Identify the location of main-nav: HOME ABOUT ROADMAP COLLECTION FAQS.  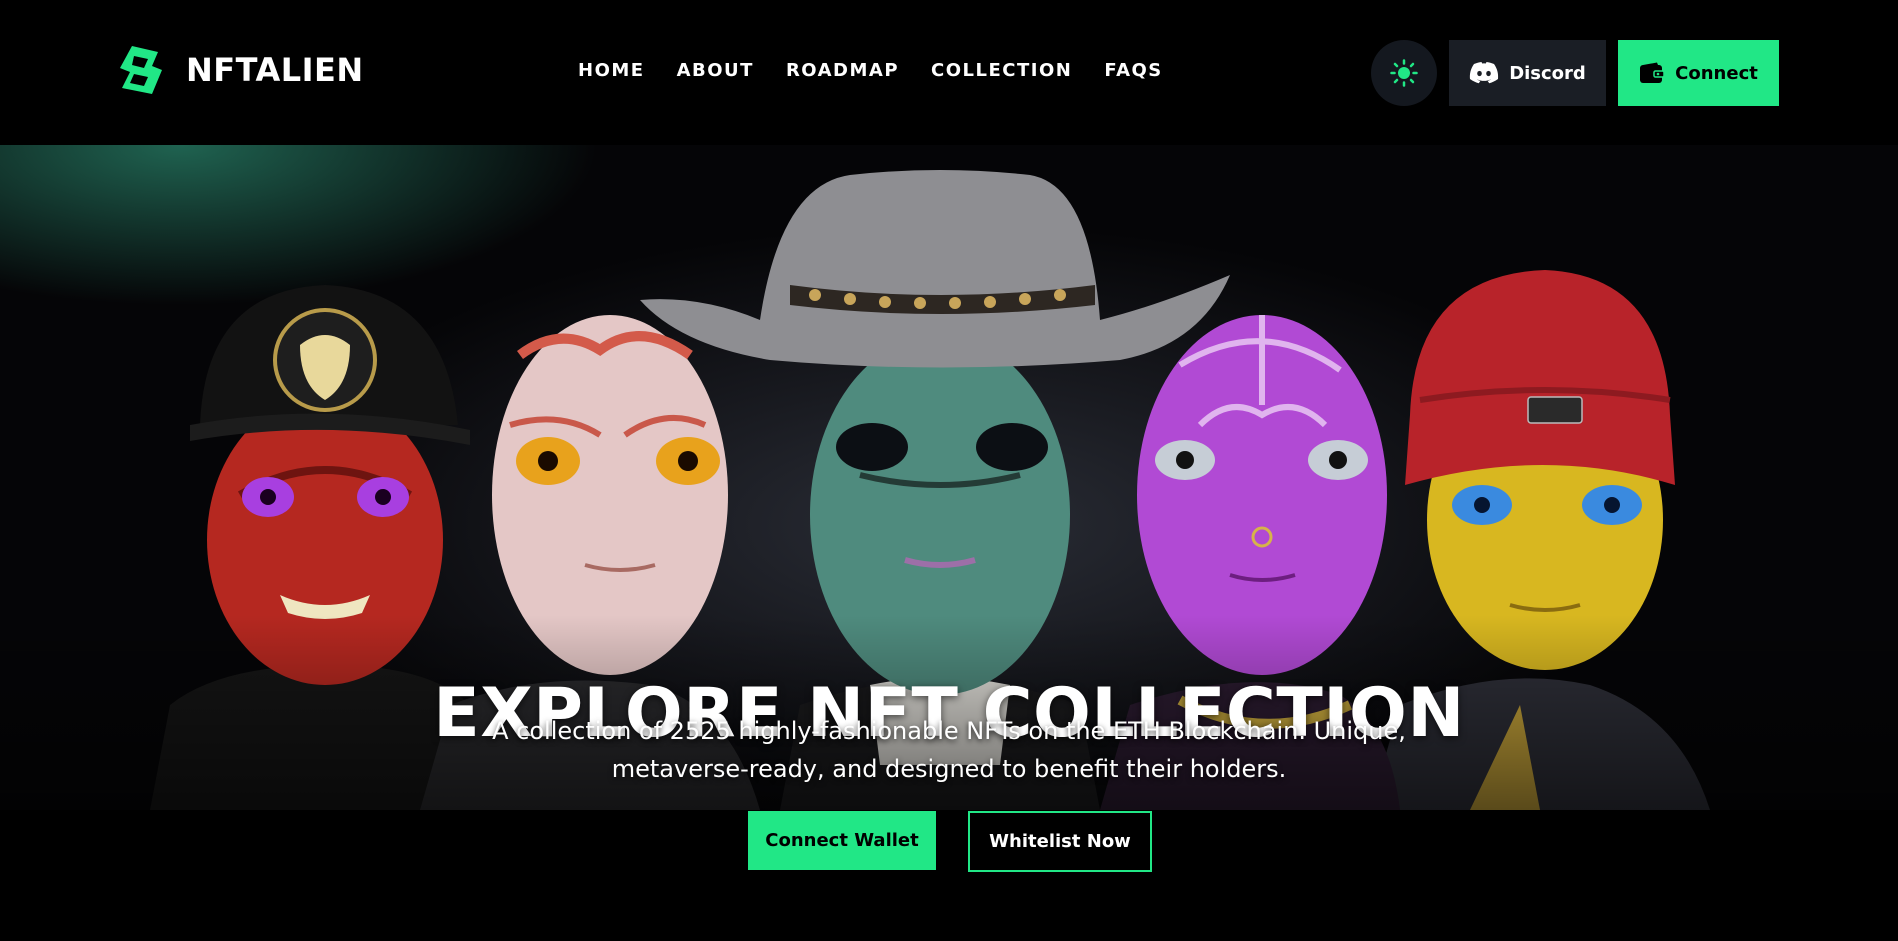
(870, 70).